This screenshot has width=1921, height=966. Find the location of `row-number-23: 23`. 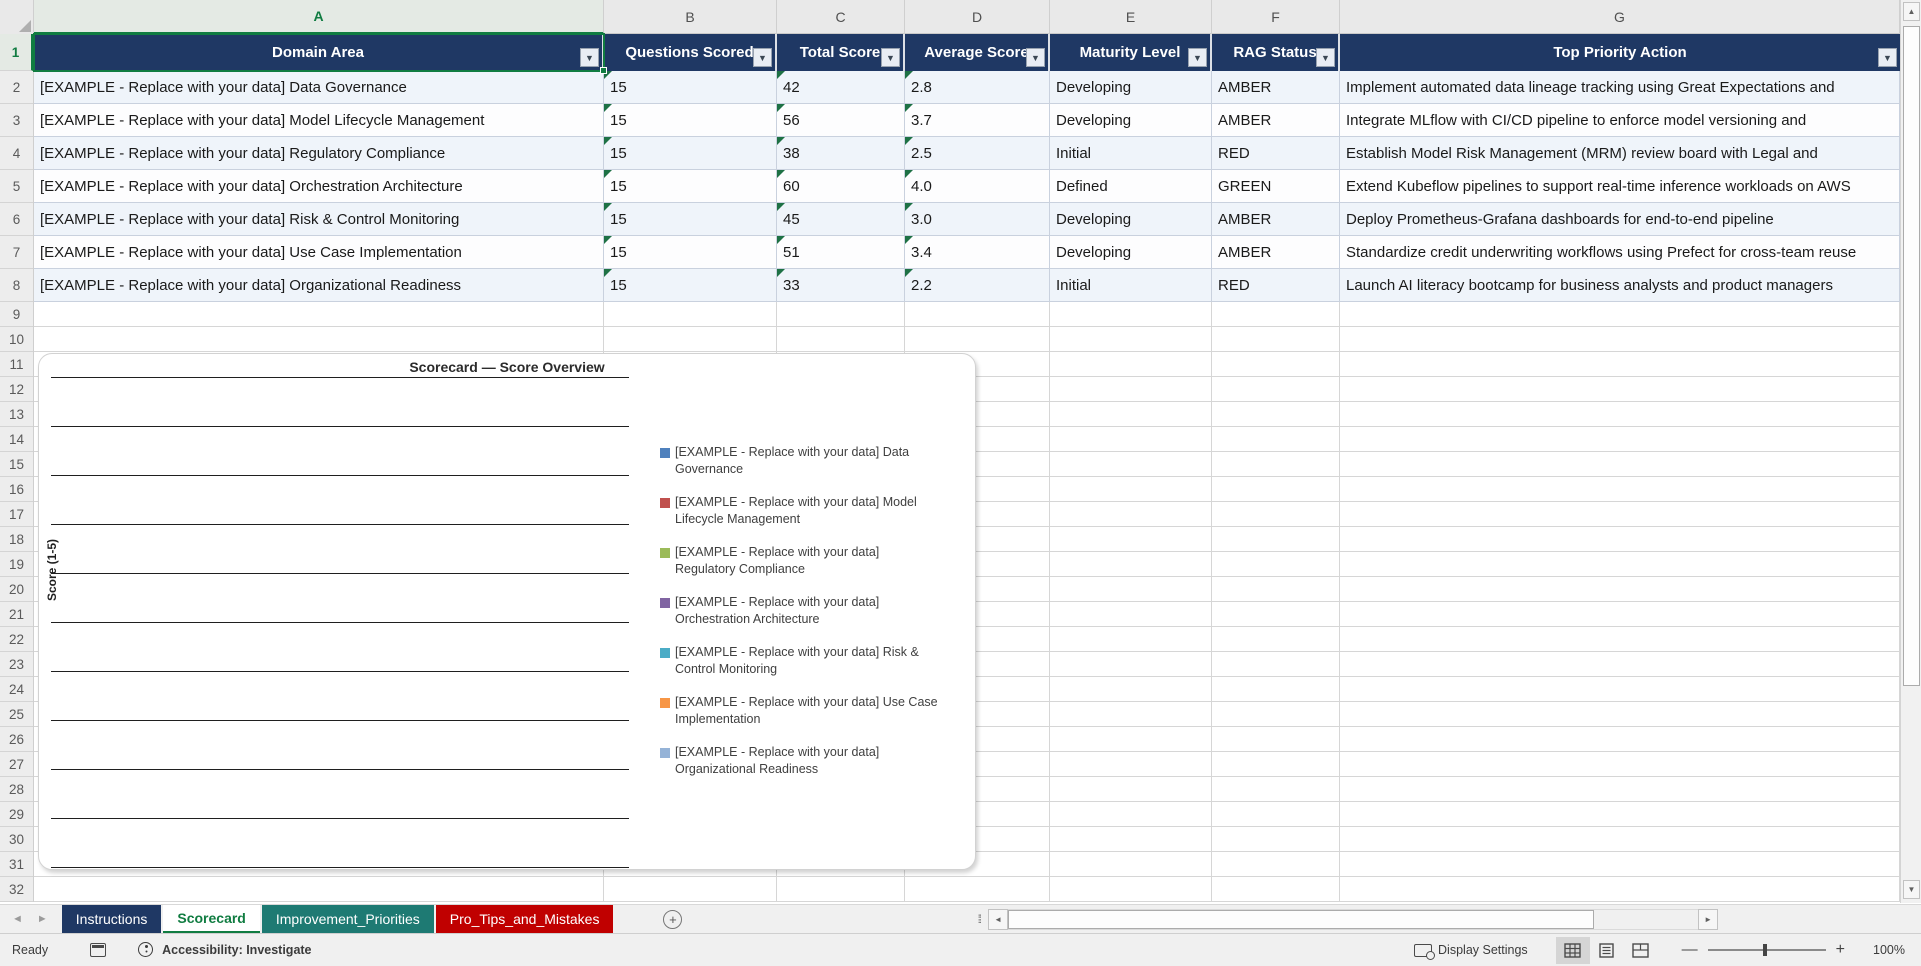

row-number-23: 23 is located at coordinates (16, 664).